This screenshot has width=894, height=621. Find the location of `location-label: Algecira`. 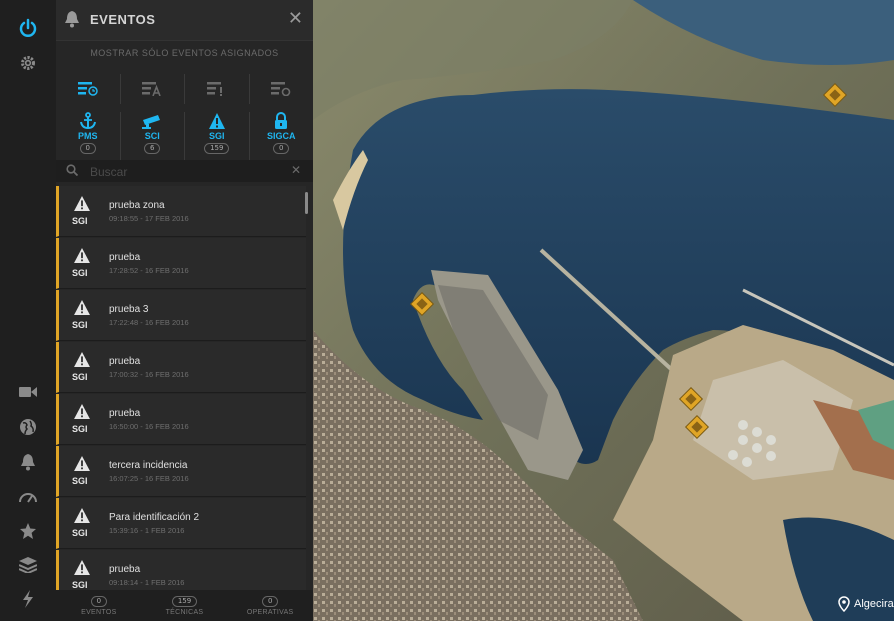

location-label: Algecira is located at coordinates (866, 604).